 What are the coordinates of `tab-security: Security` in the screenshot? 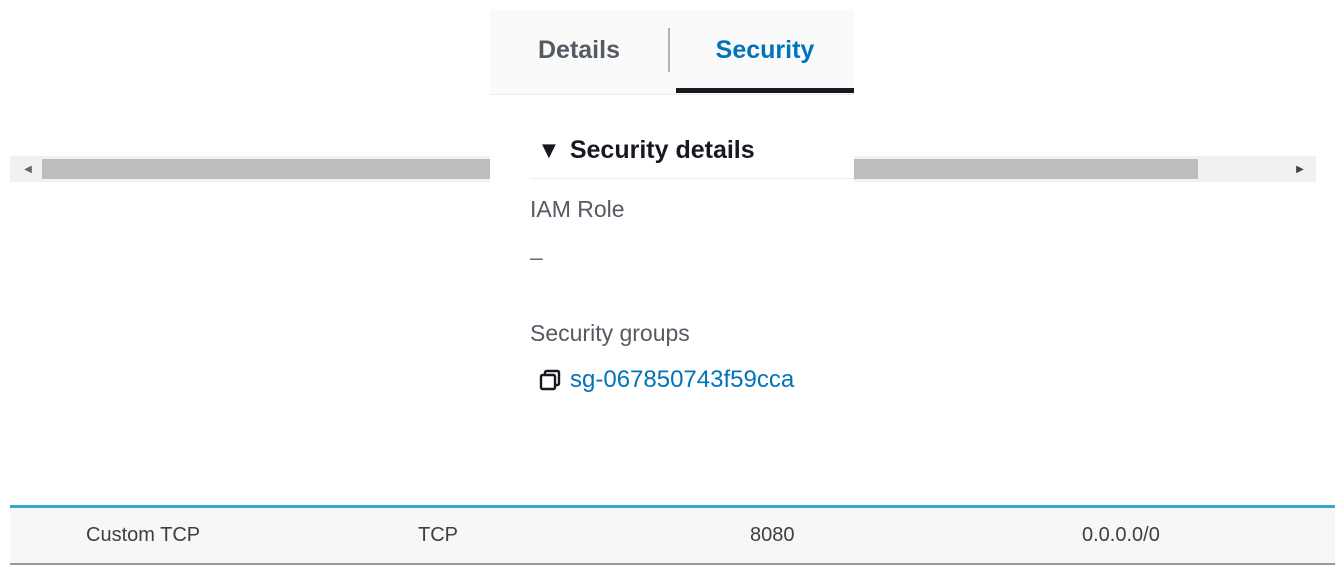 It's located at (765, 50).